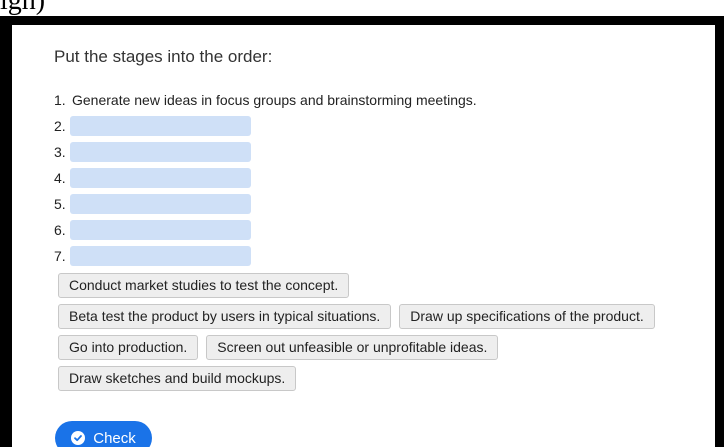 The height and width of the screenshot is (447, 724). Describe the element at coordinates (527, 316) in the screenshot. I see `option-chip: Draw up specifications of the product.` at that location.